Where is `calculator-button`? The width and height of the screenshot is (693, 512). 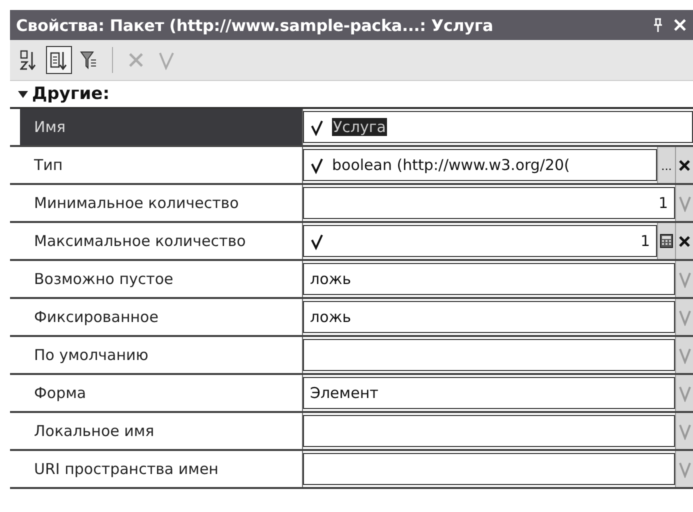
calculator-button is located at coordinates (666, 241).